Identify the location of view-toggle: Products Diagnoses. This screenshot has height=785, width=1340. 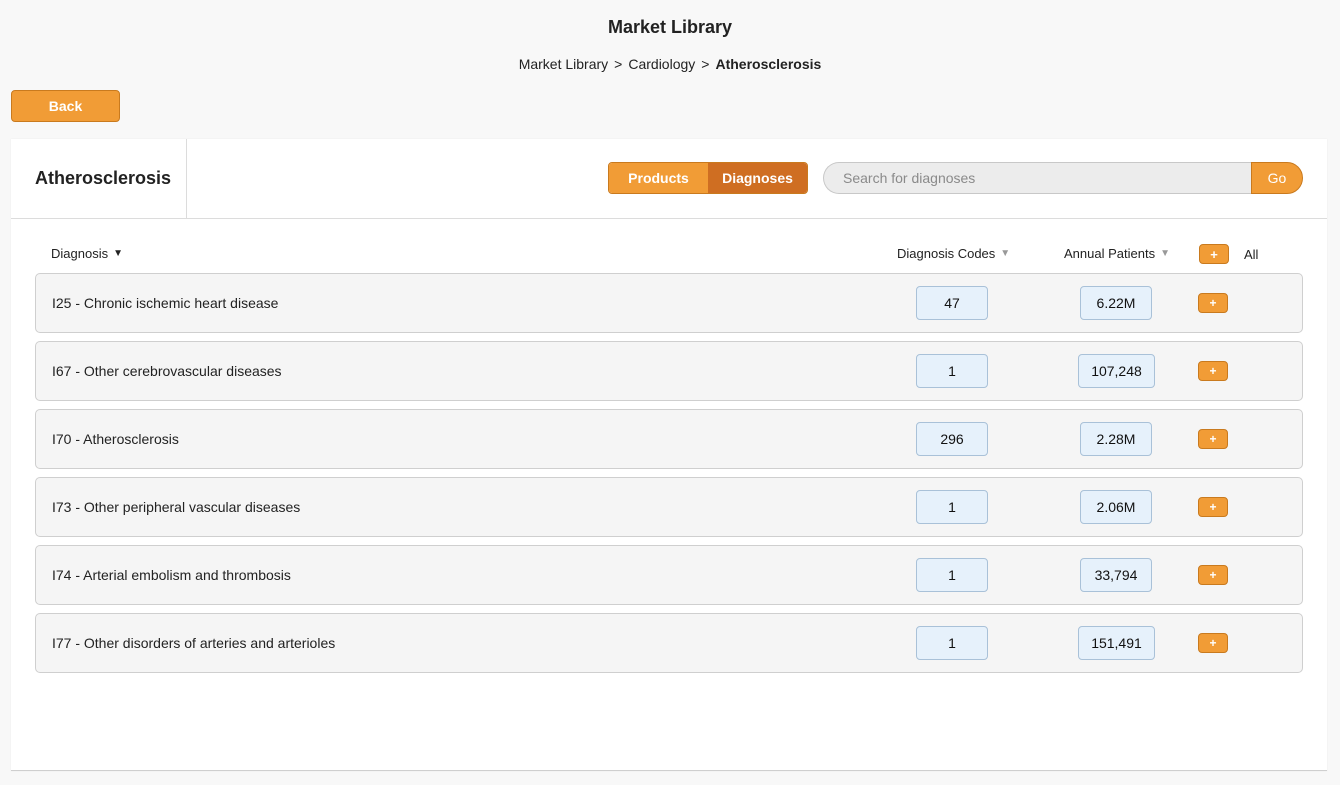
(708, 178).